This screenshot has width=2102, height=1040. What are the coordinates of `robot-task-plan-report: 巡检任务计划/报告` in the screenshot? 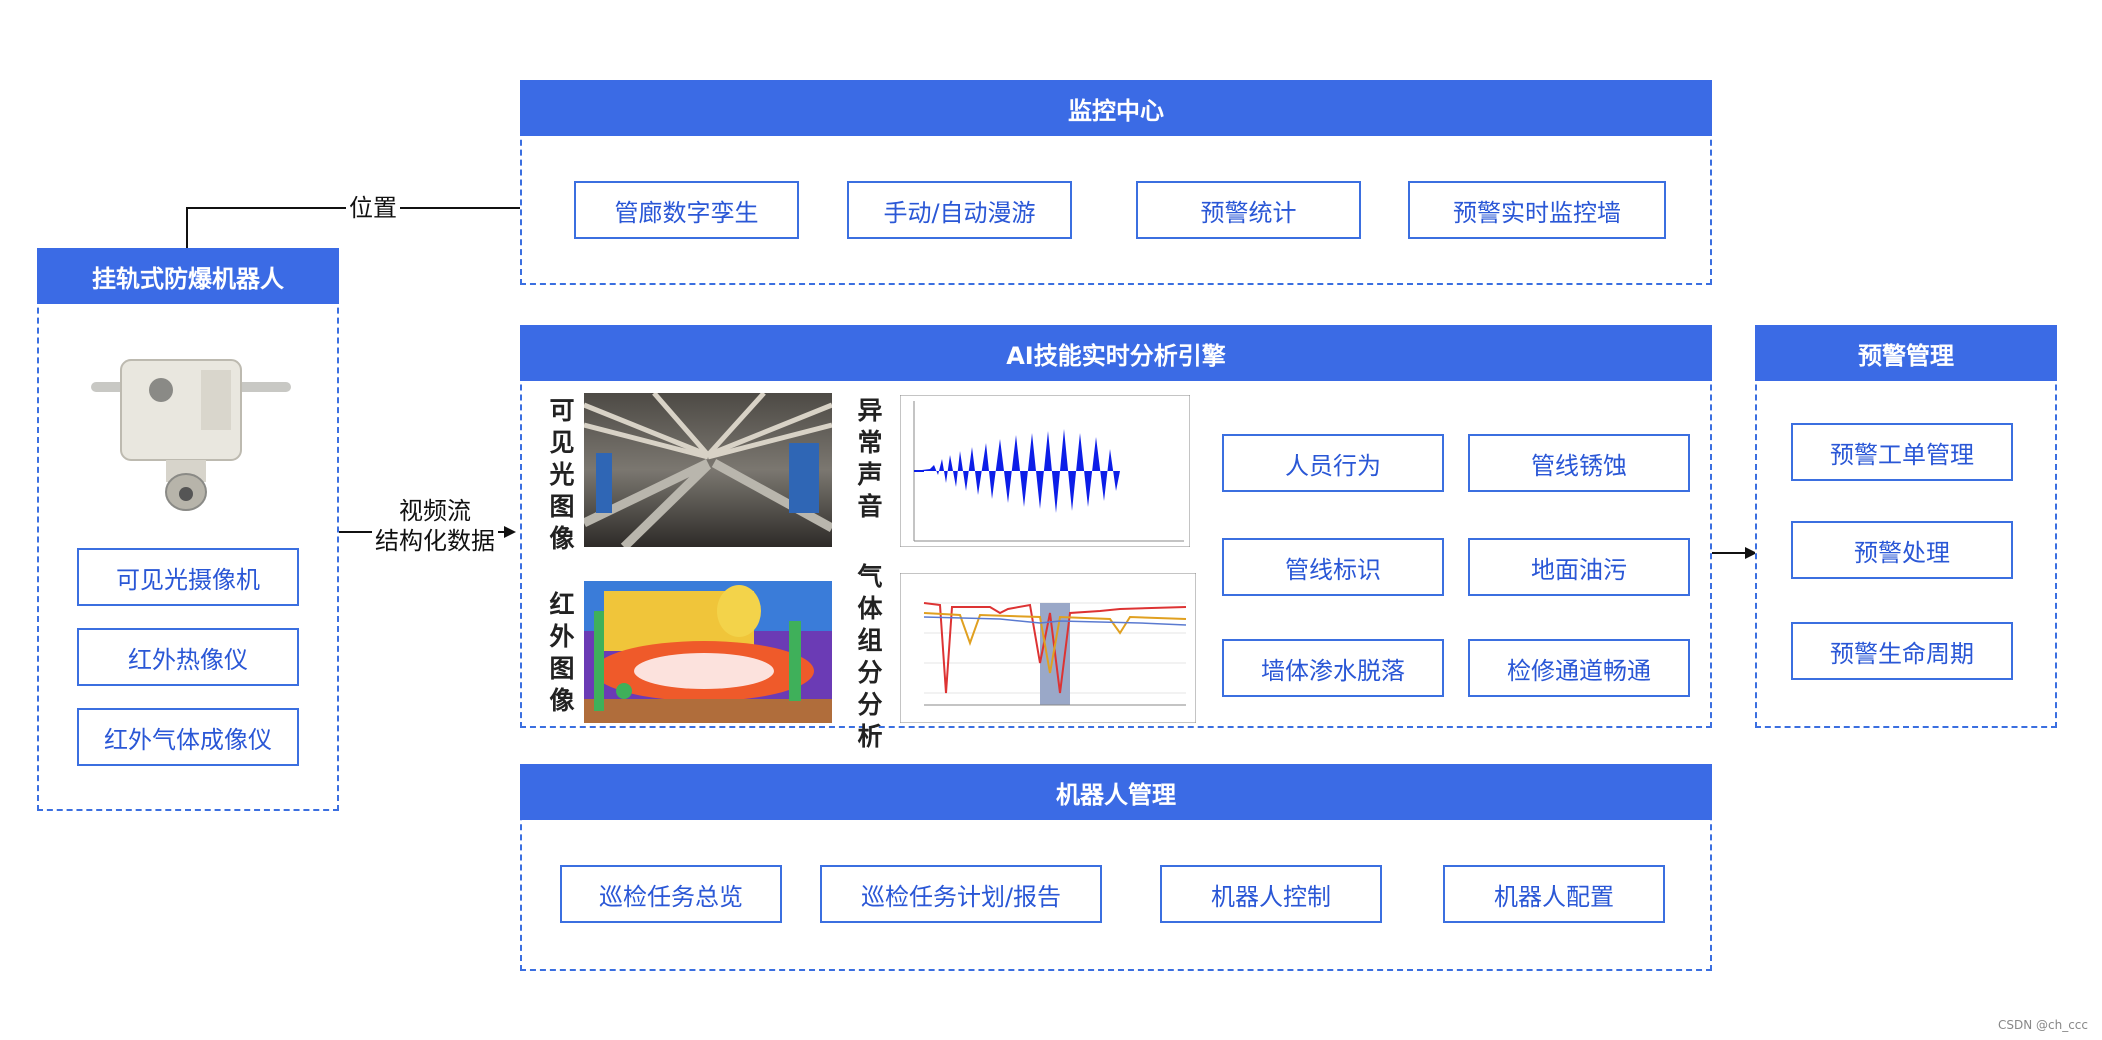 It's located at (961, 894).